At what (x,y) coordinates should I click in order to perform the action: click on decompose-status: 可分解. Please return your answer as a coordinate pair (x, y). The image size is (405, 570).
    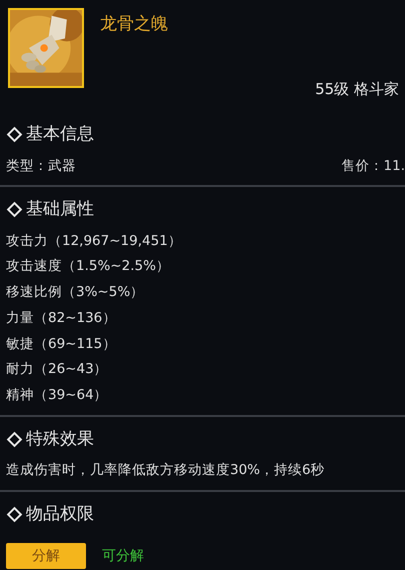
    Looking at the image, I should click on (123, 556).